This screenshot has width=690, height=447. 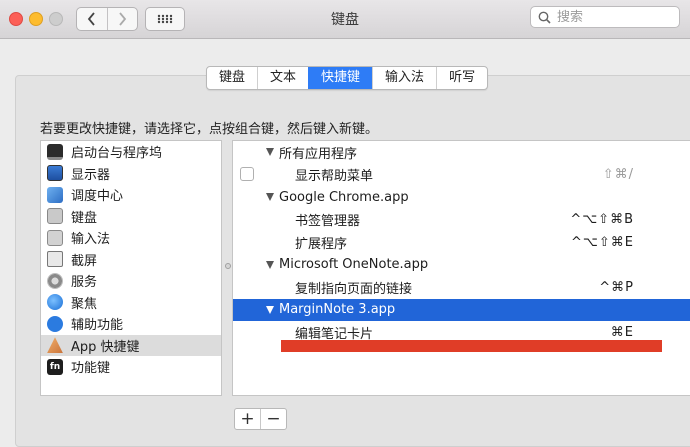 I want to click on key-combo: ^⌥⇧⌘E, so click(x=602, y=242).